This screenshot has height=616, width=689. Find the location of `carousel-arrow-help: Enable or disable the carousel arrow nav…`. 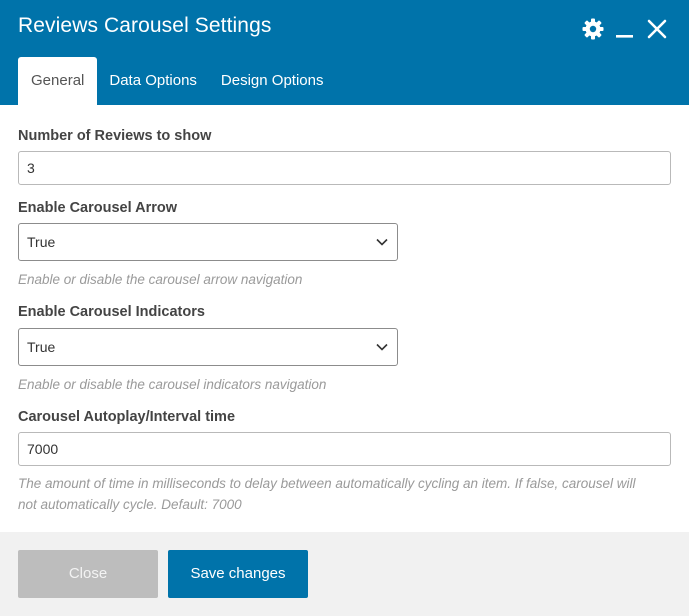

carousel-arrow-help: Enable or disable the carousel arrow nav… is located at coordinates (160, 279).